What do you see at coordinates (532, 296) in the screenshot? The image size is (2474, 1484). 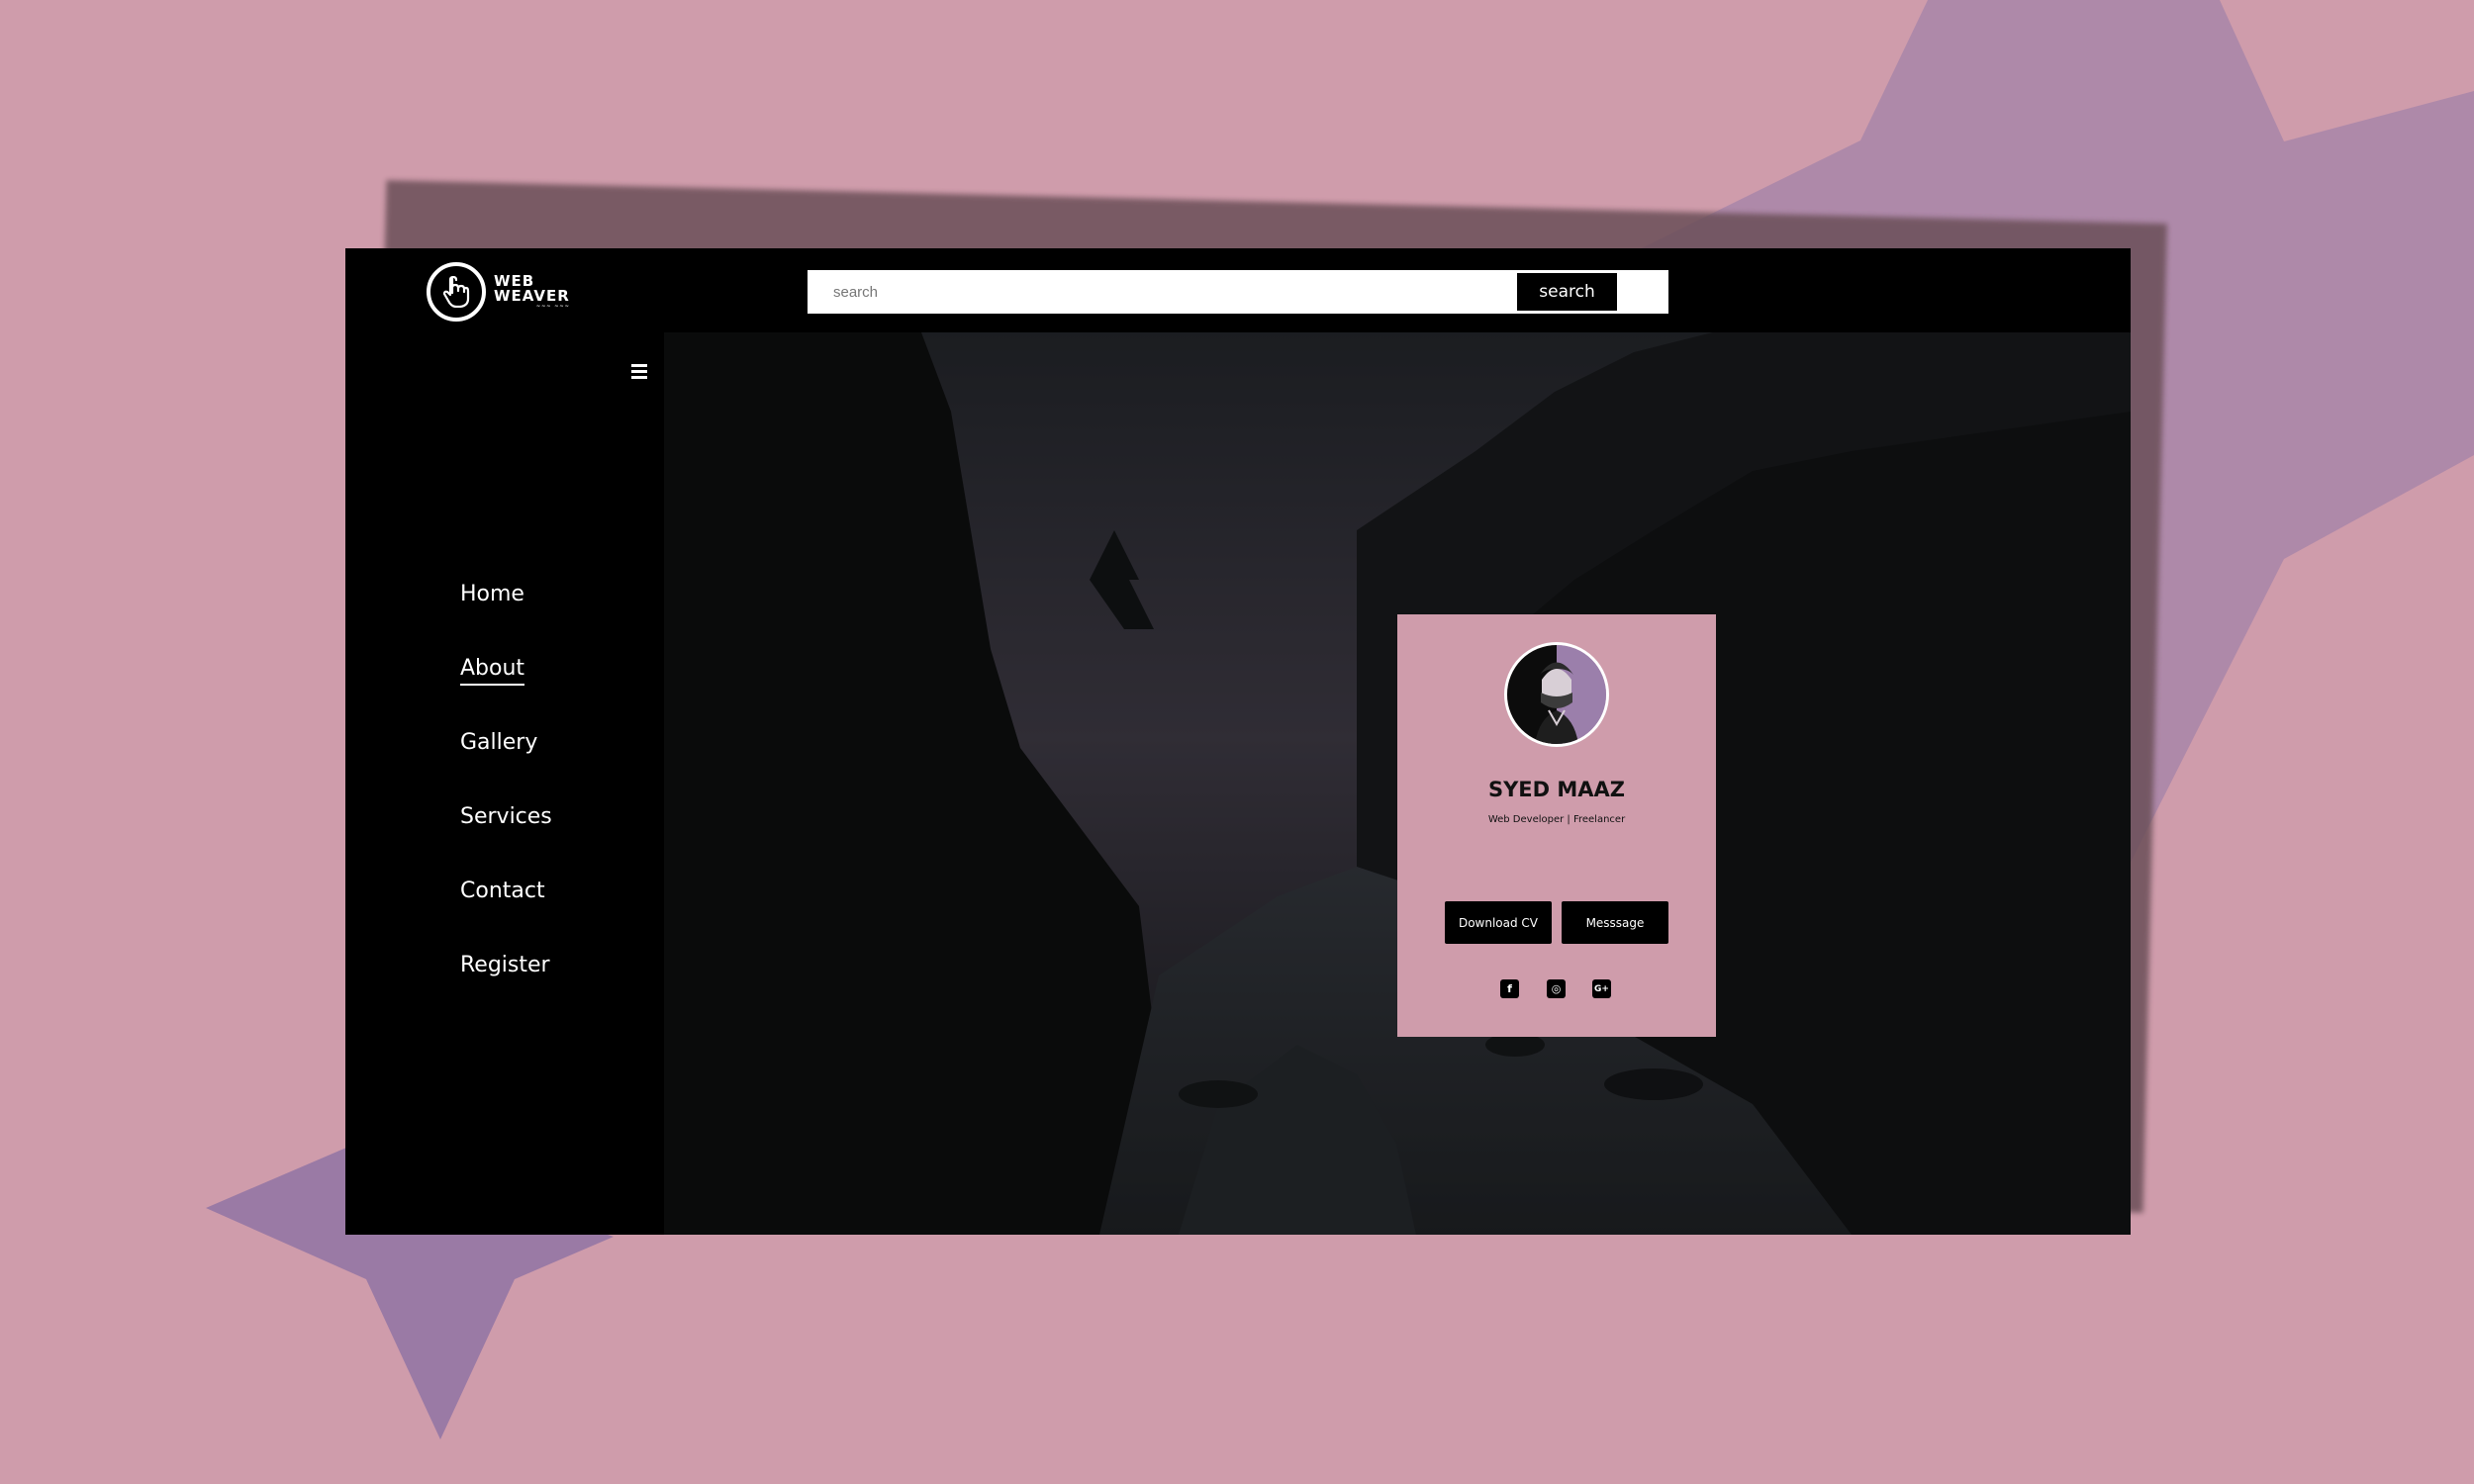 I see `brand-line-2: WEAVER` at bounding box center [532, 296].